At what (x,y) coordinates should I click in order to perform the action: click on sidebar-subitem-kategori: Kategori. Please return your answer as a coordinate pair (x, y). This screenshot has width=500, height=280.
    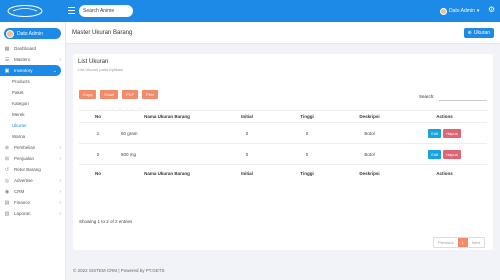
    Looking at the image, I should click on (32, 103).